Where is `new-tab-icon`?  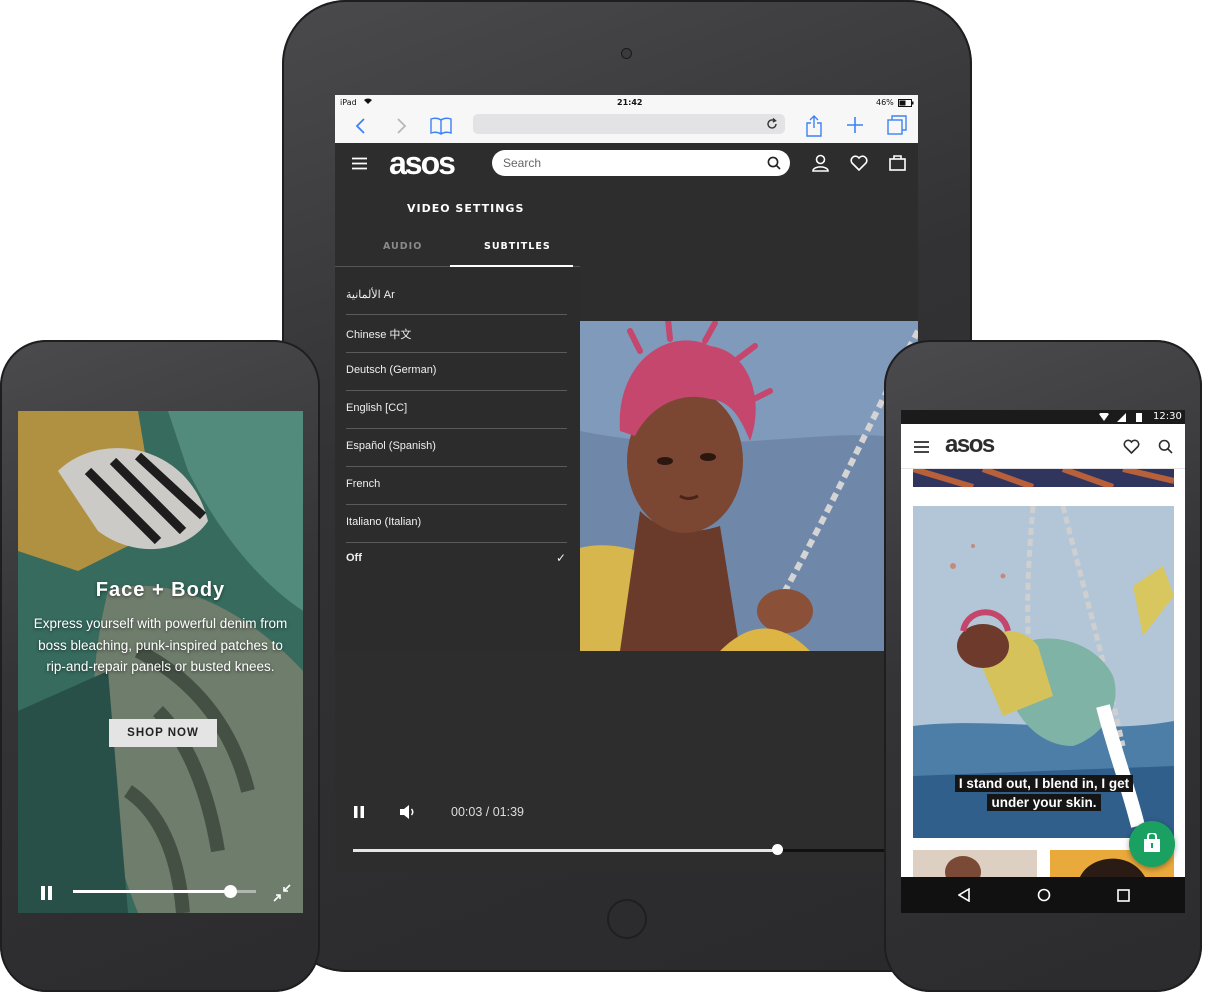 new-tab-icon is located at coordinates (855, 125).